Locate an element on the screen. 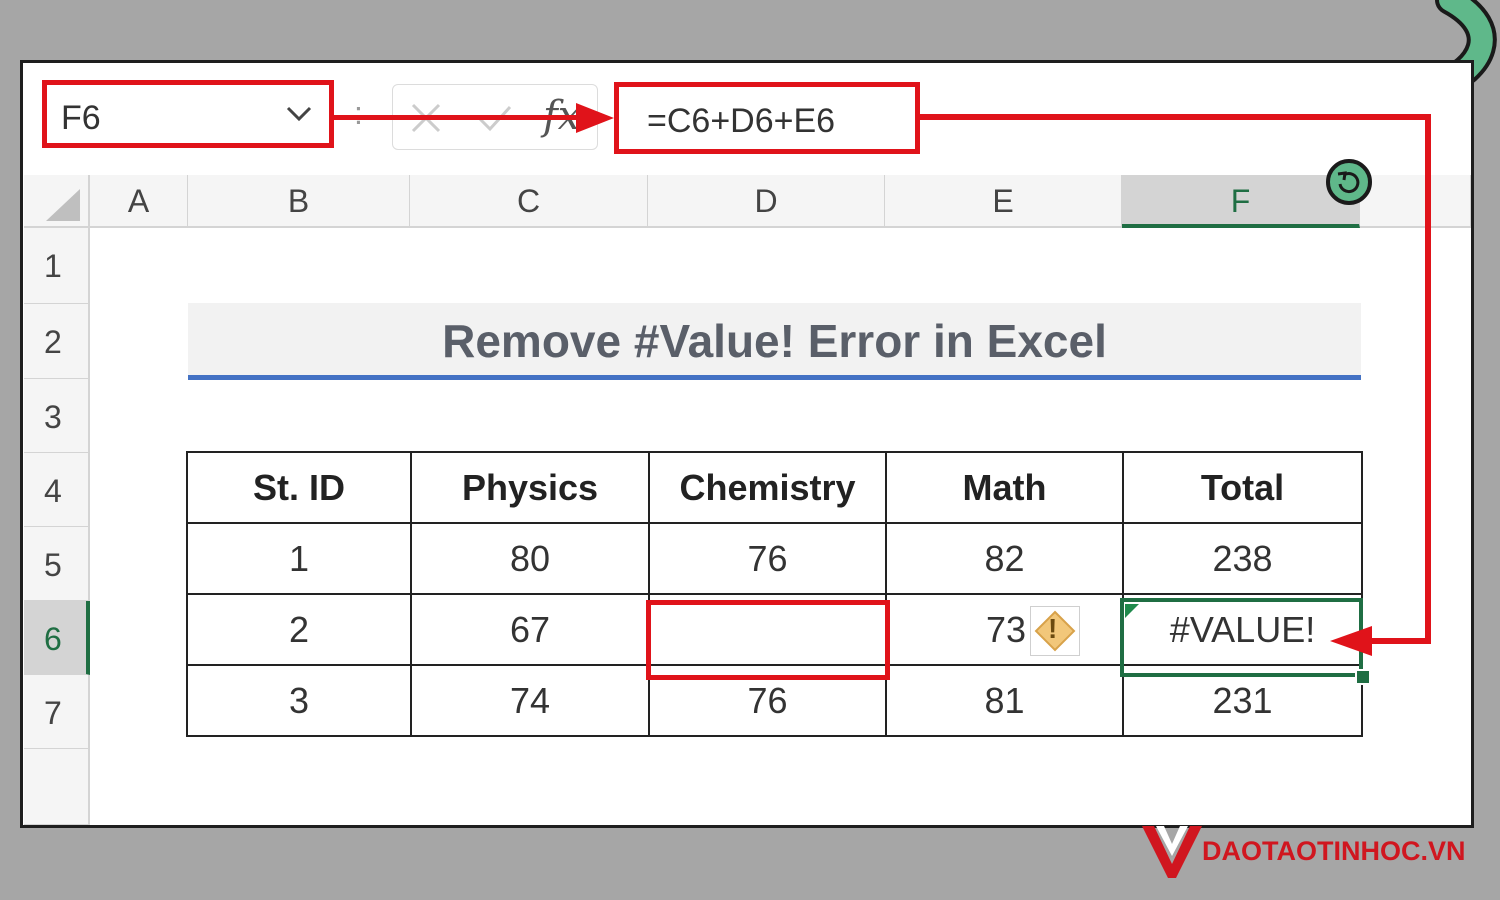 Image resolution: width=1500 pixels, height=900 pixels. chevron-down-icon is located at coordinates (299, 113).